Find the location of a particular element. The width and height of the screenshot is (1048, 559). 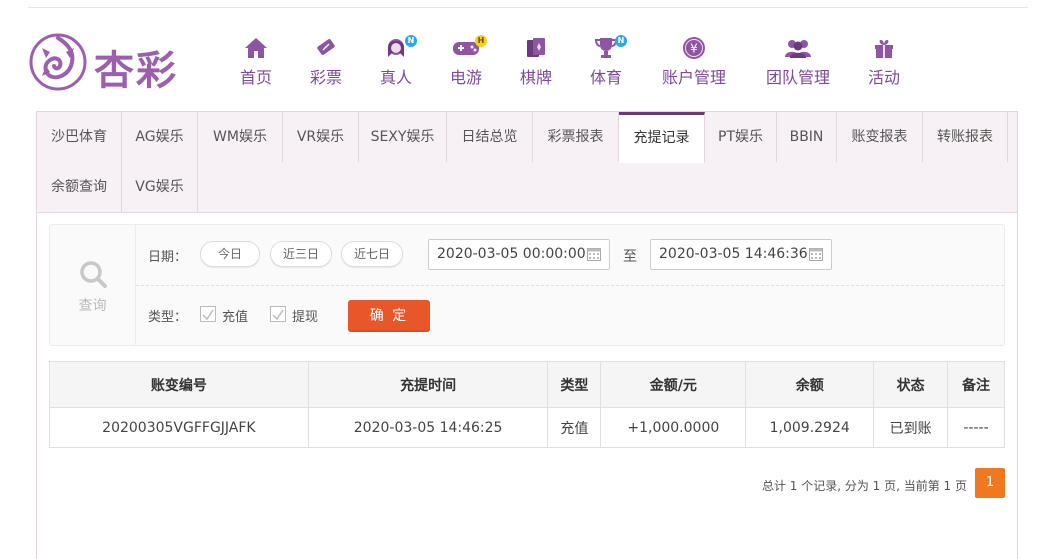

tab-wm: WM娱乐 is located at coordinates (240, 137).